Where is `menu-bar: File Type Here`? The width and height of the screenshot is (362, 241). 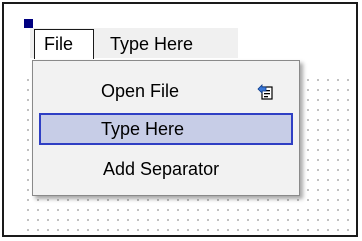 menu-bar: File Type Here is located at coordinates (134, 43).